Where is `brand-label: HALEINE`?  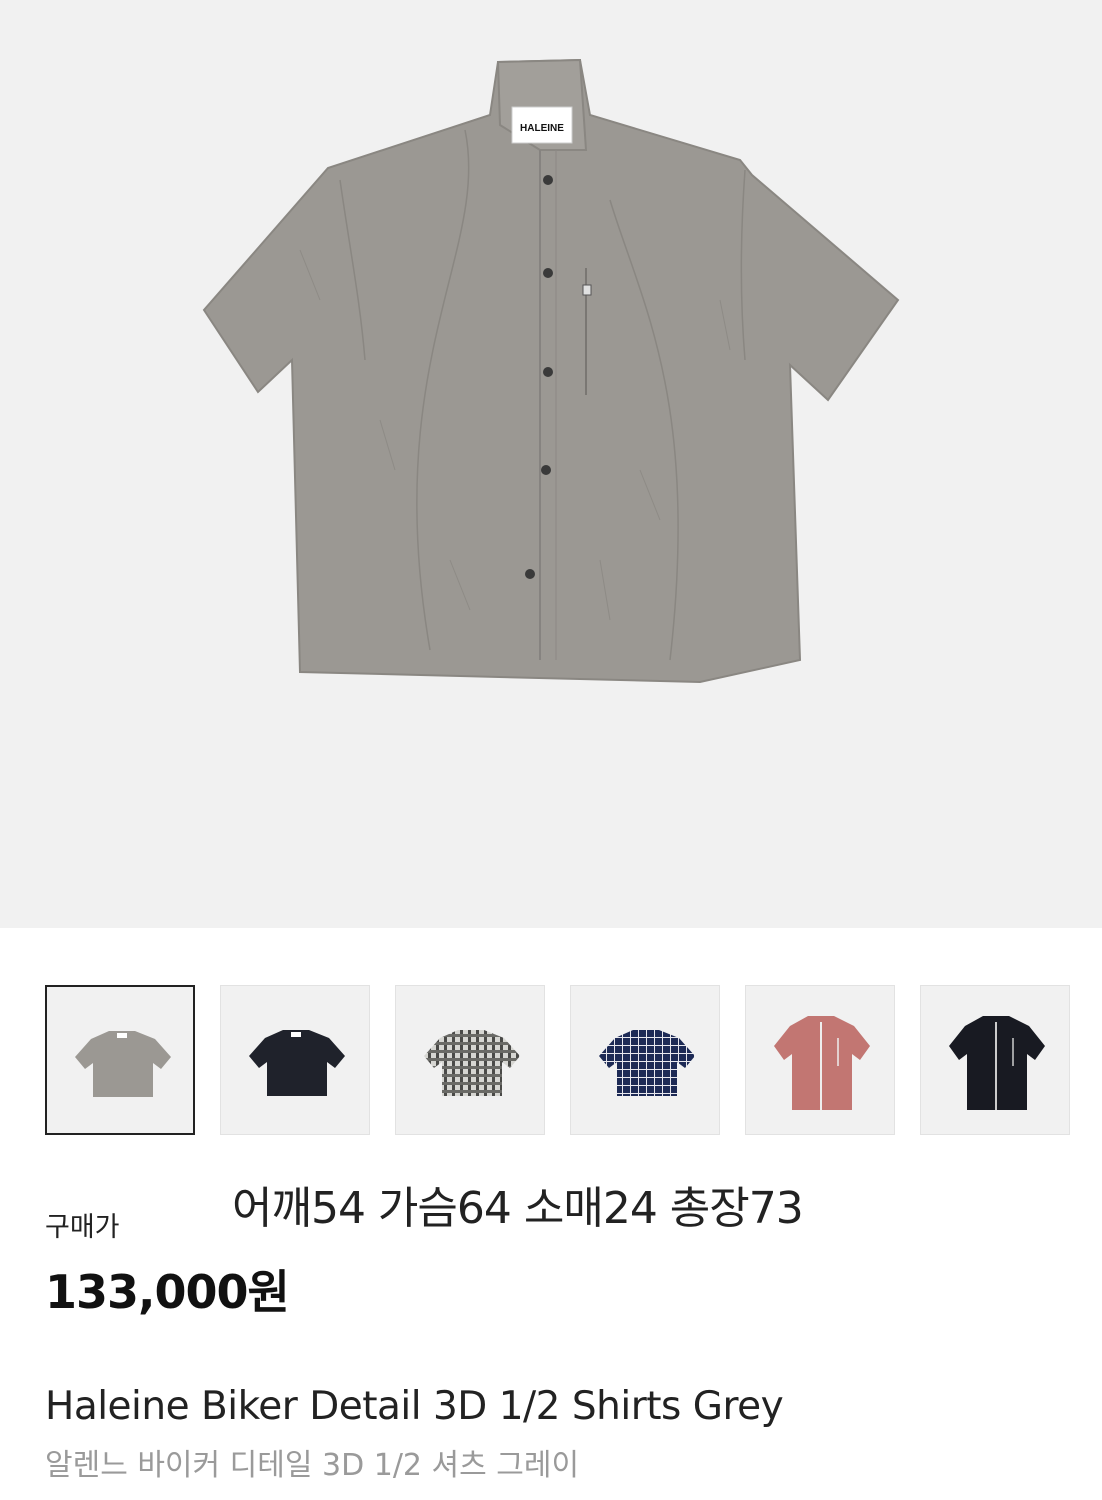 brand-label: HALEINE is located at coordinates (542, 128).